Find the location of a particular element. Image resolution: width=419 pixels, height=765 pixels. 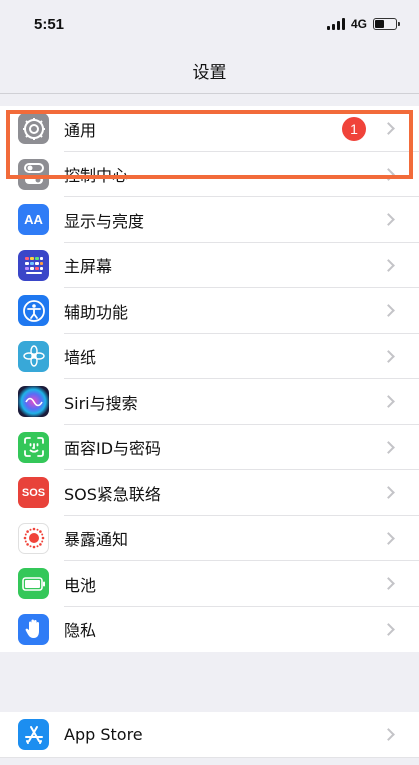

battery-status-icon is located at coordinates (386, 24).